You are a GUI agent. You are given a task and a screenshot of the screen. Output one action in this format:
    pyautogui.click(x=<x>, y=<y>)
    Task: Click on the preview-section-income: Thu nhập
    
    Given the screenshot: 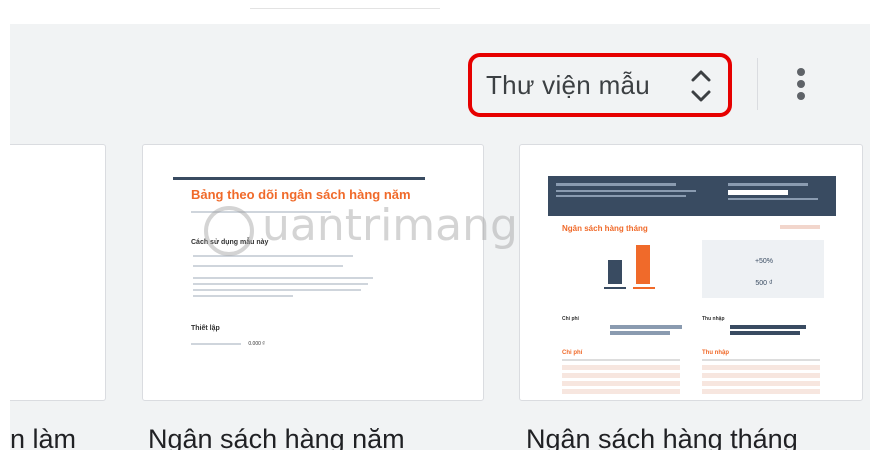 What is the action you would take?
    pyautogui.click(x=713, y=319)
    